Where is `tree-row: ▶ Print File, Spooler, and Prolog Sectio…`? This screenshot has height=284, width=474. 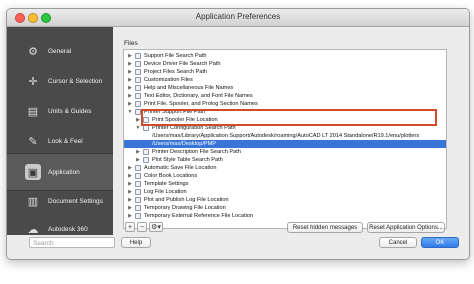
tree-row: ▶ Print File, Spooler, and Prolog Sectio… is located at coordinates (285, 104).